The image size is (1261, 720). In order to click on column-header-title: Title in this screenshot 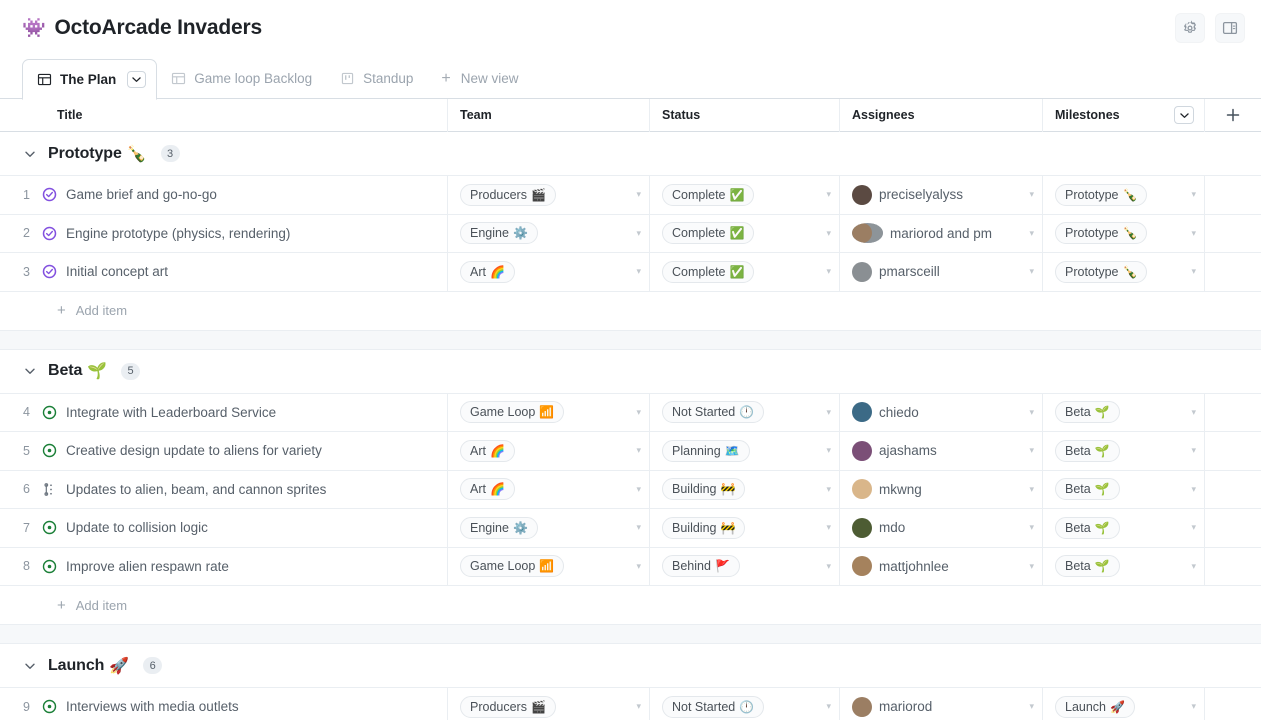, I will do `click(224, 115)`.